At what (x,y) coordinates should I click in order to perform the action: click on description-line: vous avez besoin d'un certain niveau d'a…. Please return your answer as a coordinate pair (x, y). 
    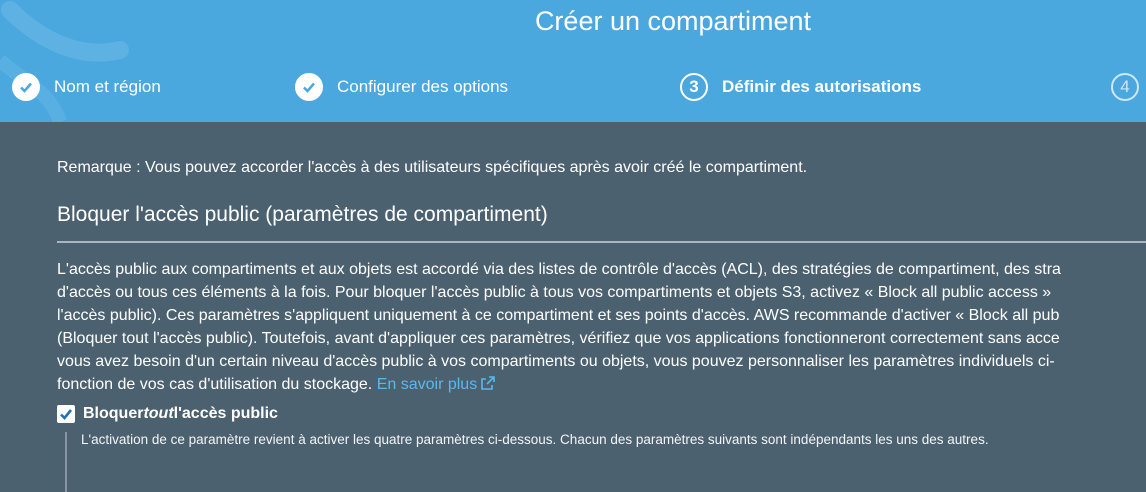
    Looking at the image, I should click on (556, 361).